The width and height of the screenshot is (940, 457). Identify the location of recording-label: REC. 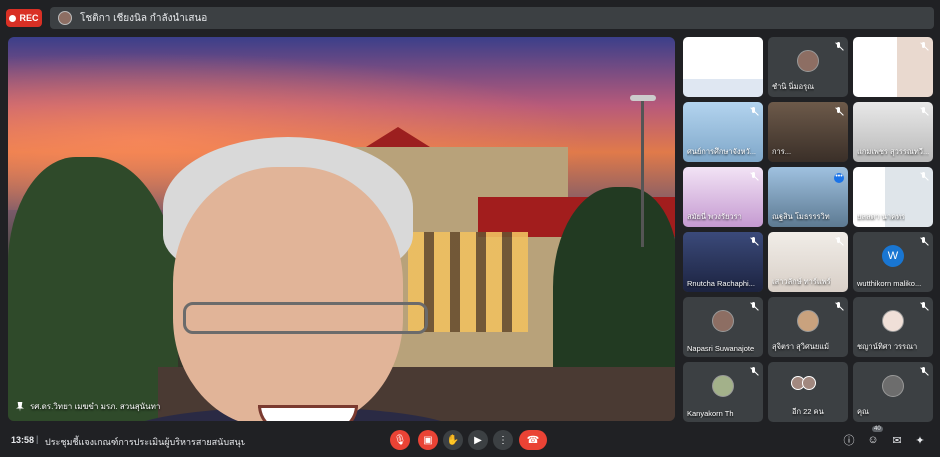
(29, 18).